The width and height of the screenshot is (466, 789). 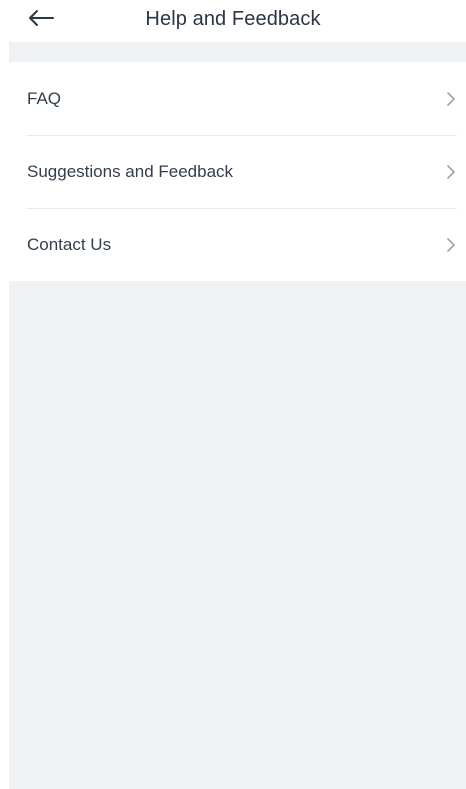 I want to click on suggestions-feedback-item: Suggestions and Feedback, so click(x=237, y=171).